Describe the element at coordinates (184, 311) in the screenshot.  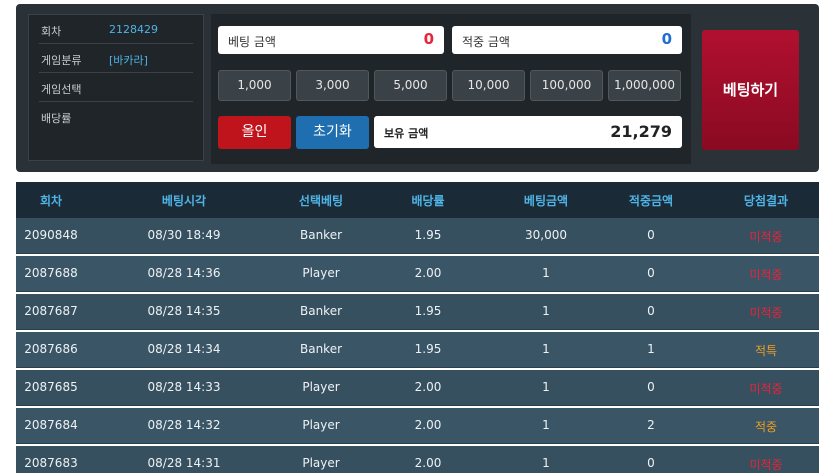
I see `cell-bet-time: 08/28 14:35` at that location.